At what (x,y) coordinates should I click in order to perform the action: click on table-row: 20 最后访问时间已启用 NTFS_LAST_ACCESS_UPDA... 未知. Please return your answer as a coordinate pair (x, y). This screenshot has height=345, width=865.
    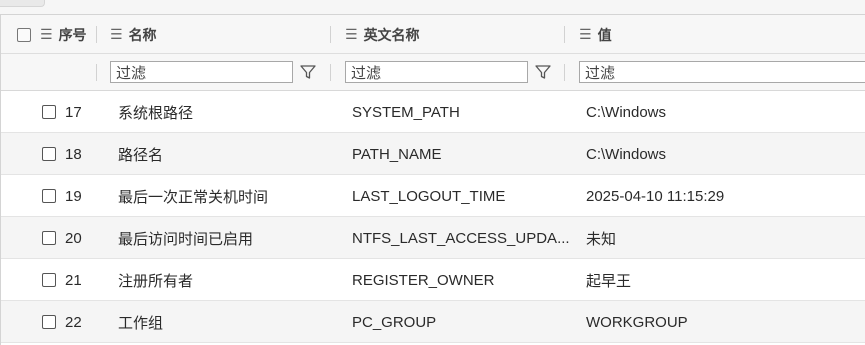
    Looking at the image, I should click on (433, 238).